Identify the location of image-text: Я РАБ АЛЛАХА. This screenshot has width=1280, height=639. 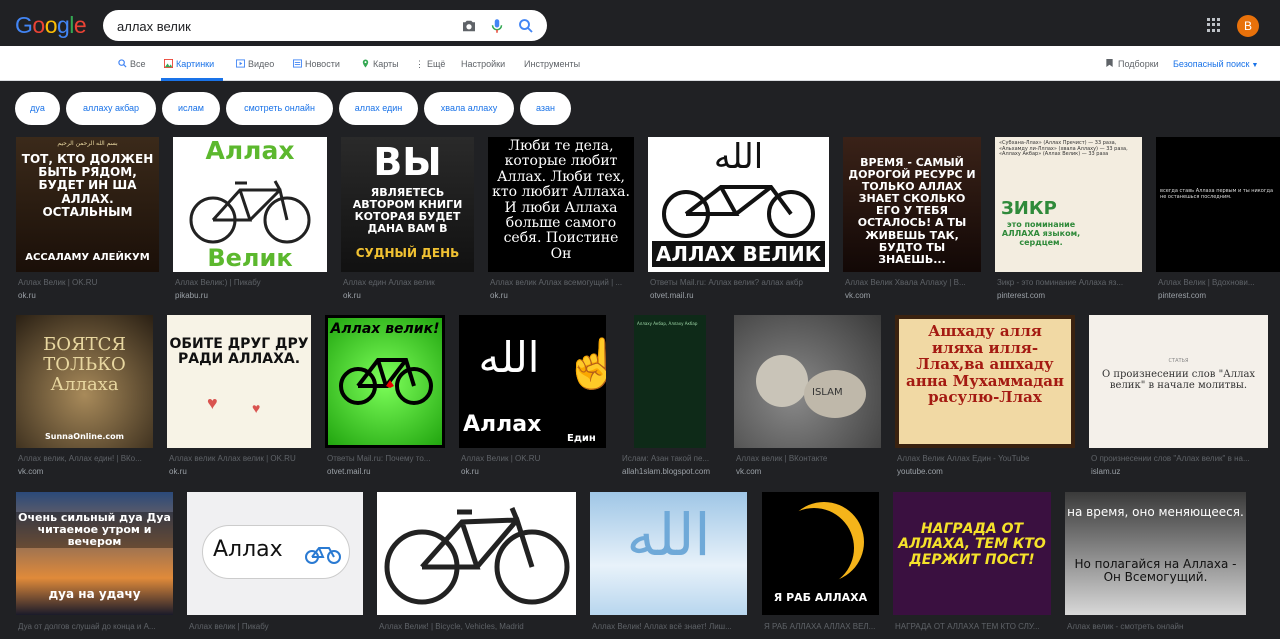
(820, 597).